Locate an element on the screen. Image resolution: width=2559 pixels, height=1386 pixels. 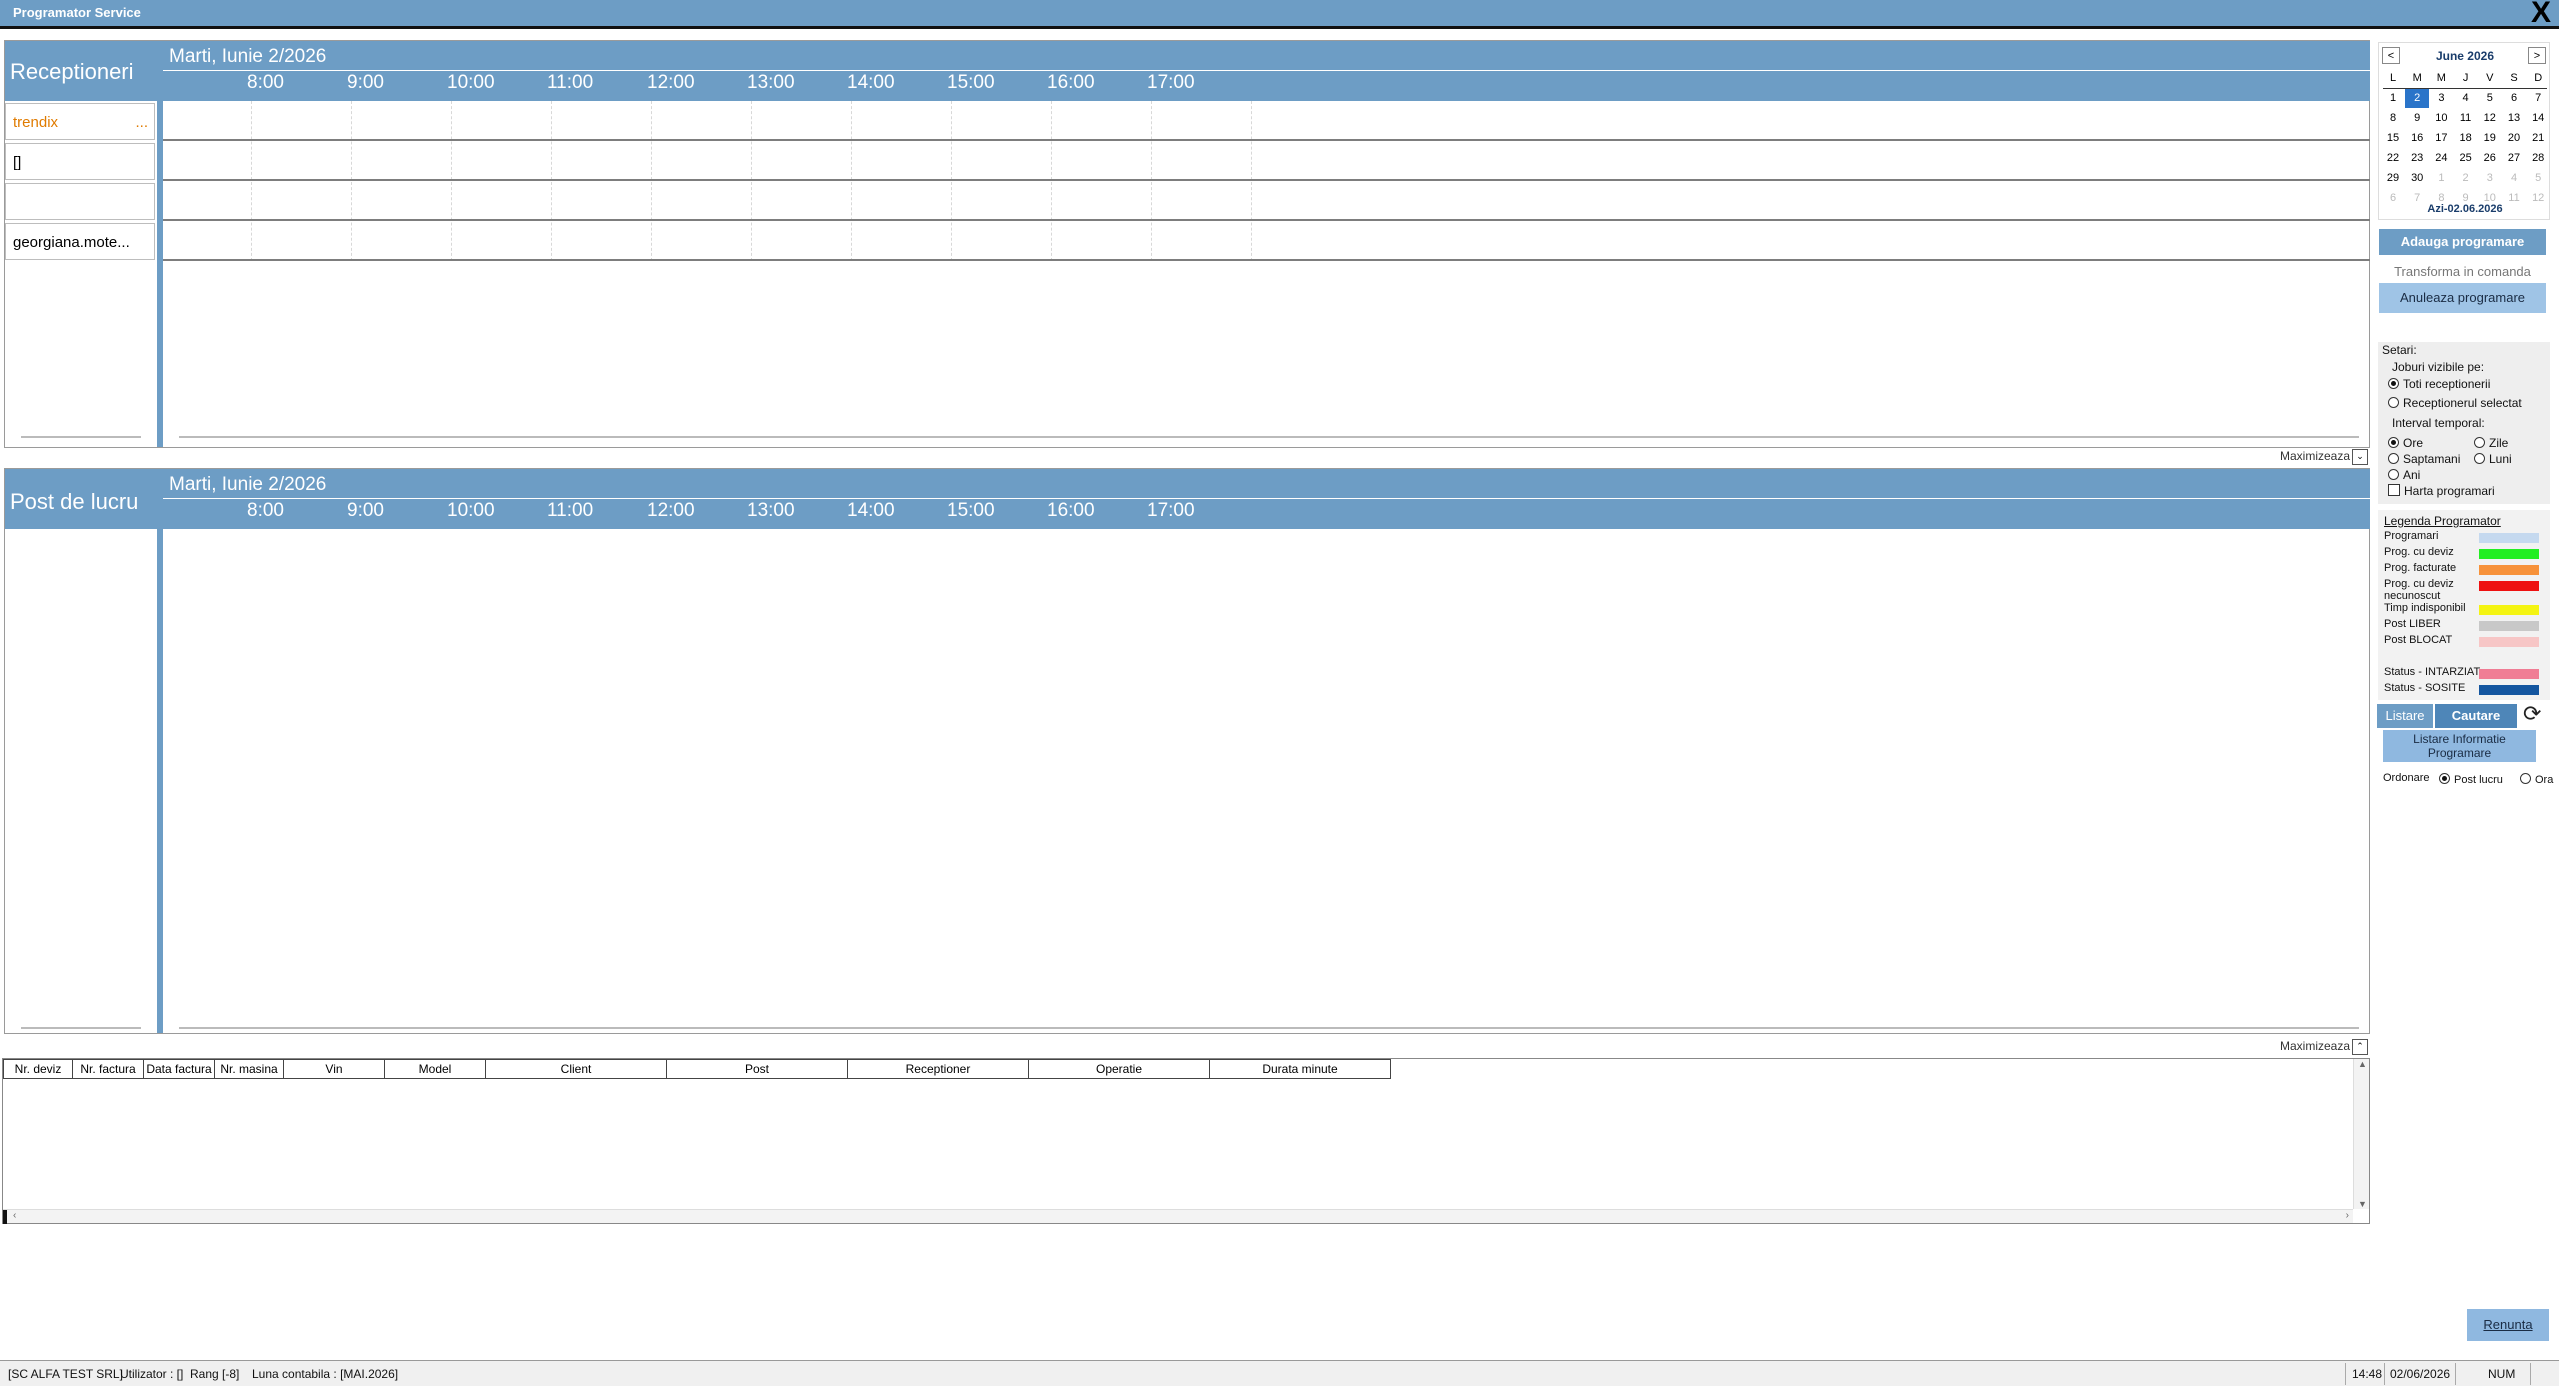
calendar-next-button: > is located at coordinates (2537, 55).